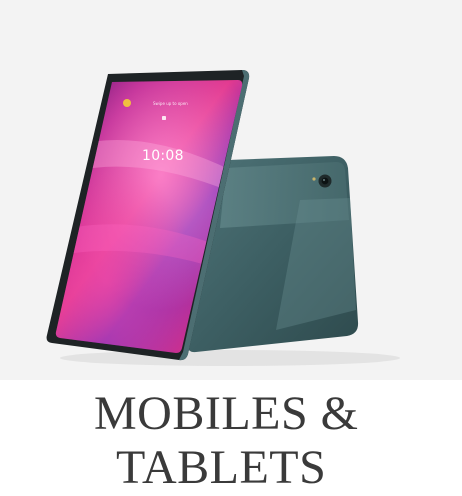 The image size is (462, 496). I want to click on user-avatar-icon, so click(127, 103).